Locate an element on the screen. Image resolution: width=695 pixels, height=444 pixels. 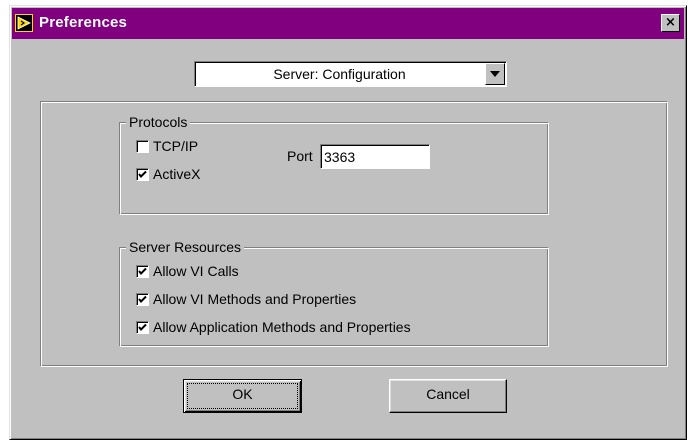
ok-button: OK is located at coordinates (242, 396).